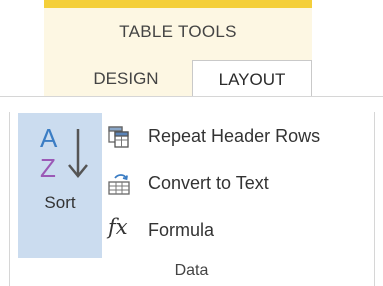 Image resolution: width=383 pixels, height=286 pixels. Describe the element at coordinates (64, 153) in the screenshot. I see `sort-az-icon: A Z` at that location.